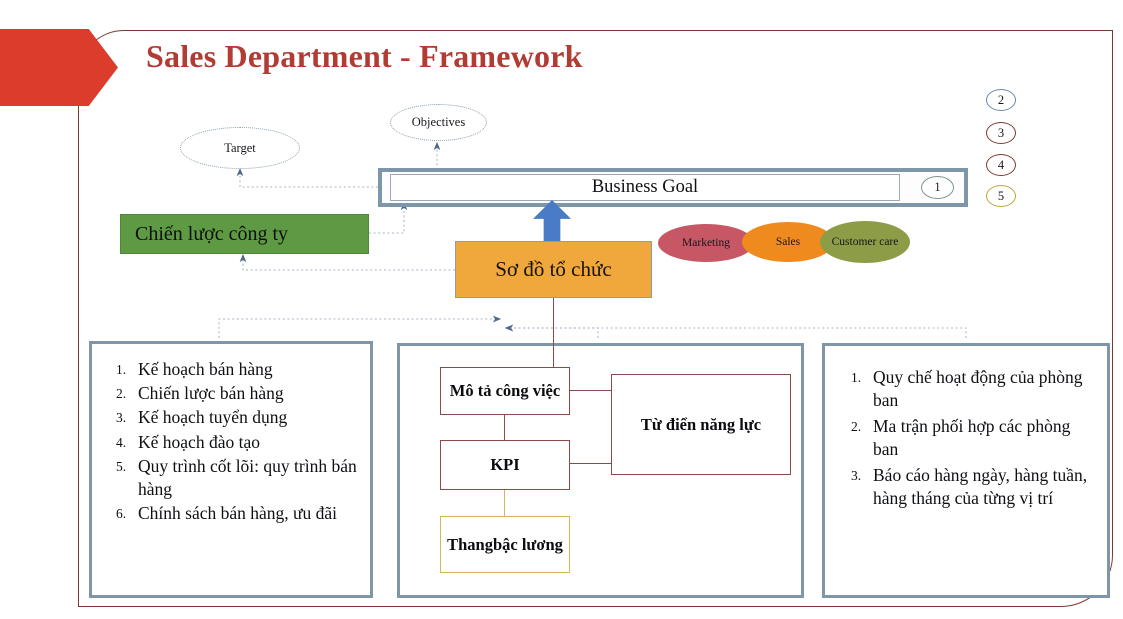 This screenshot has width=1123, height=619. What do you see at coordinates (121, 442) in the screenshot?
I see `list-item-number: 4.` at bounding box center [121, 442].